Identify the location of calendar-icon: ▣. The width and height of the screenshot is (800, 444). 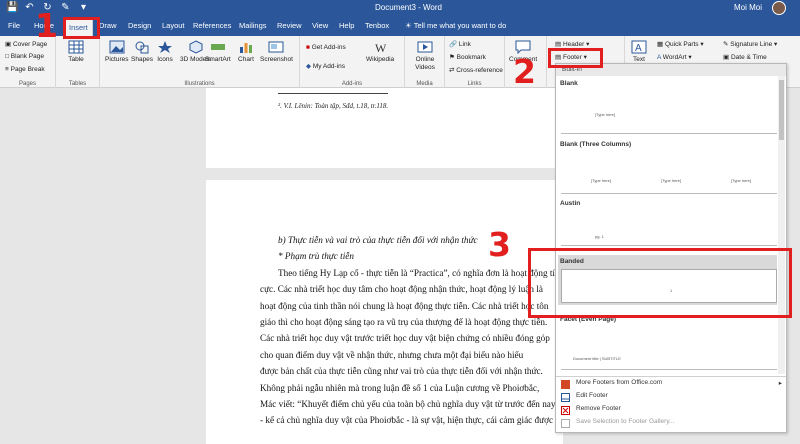
(726, 57).